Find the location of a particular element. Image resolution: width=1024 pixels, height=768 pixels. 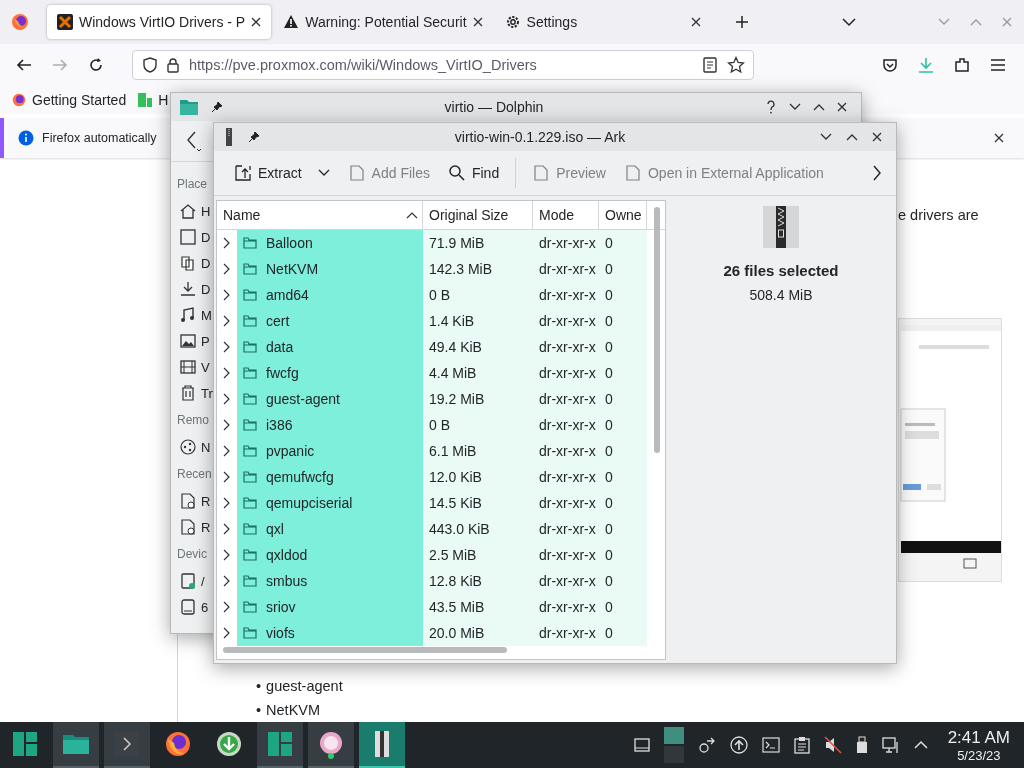

place-item: P is located at coordinates (193, 341).